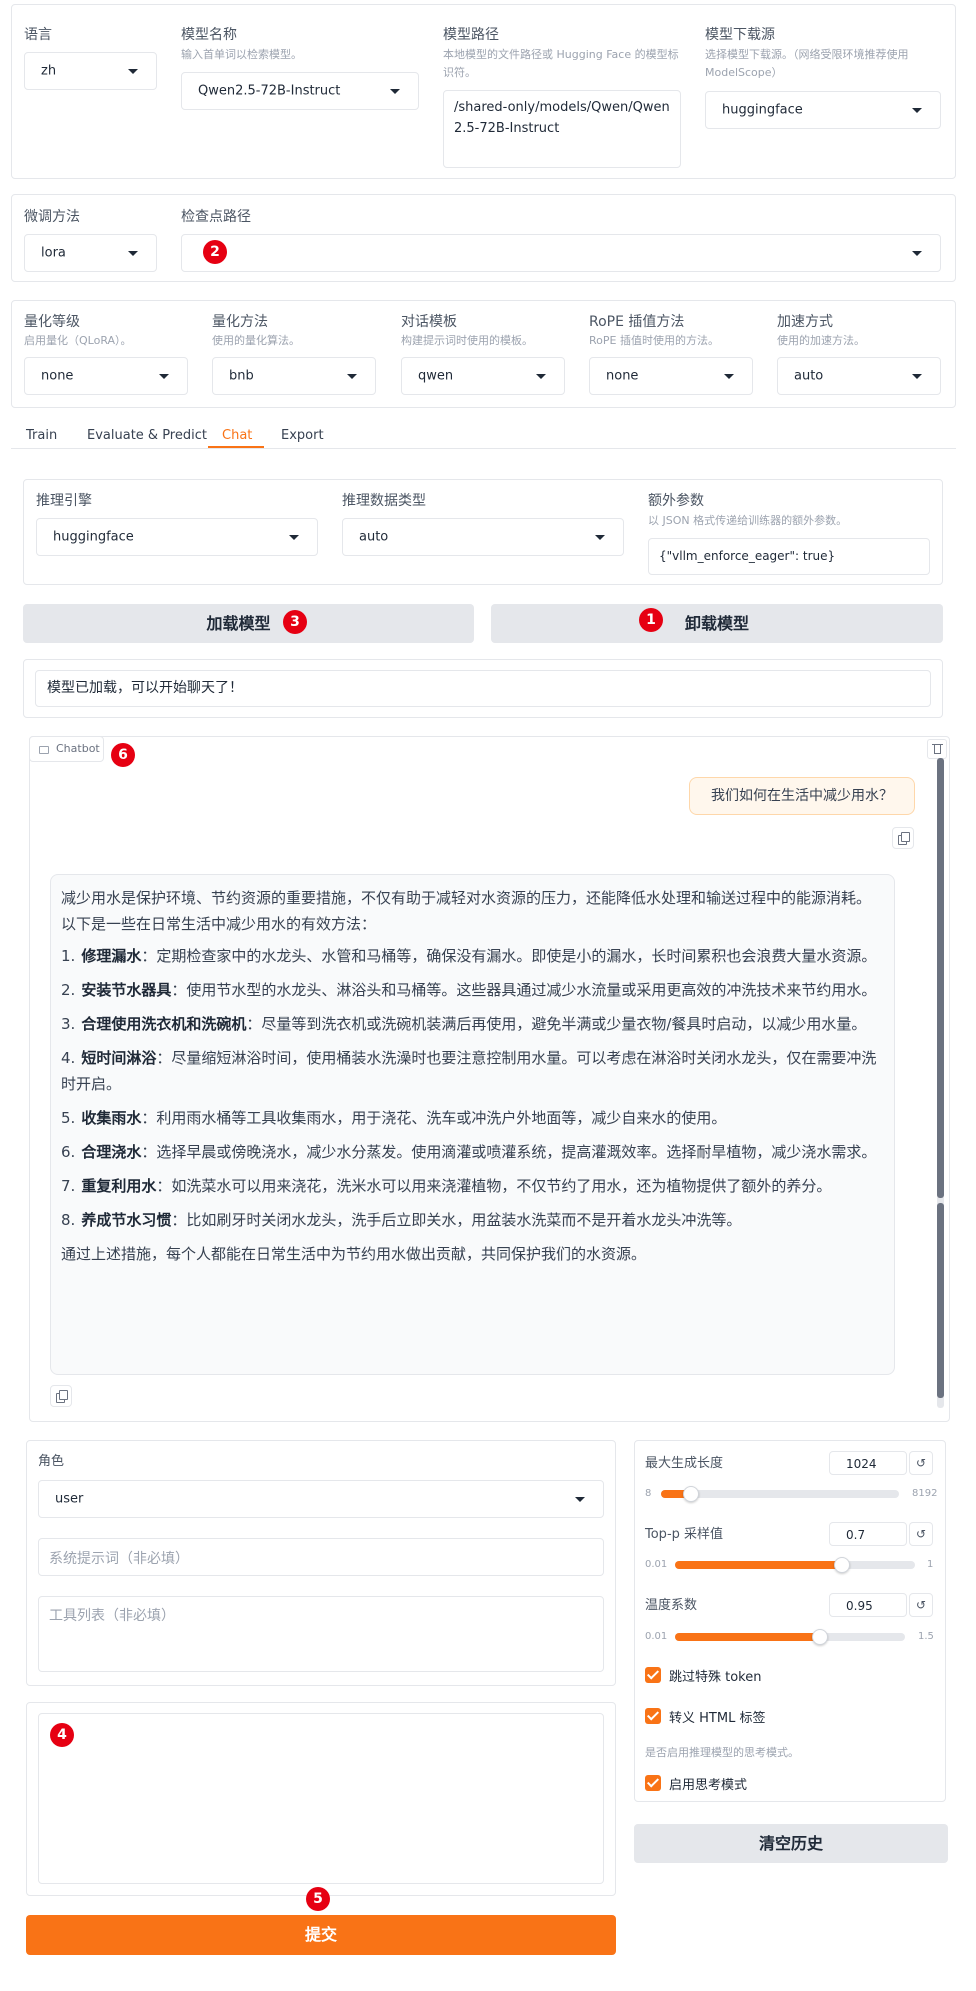 This screenshot has height=1991, width=976. I want to click on enable-thinking-label: 启用思考模式, so click(708, 1785).